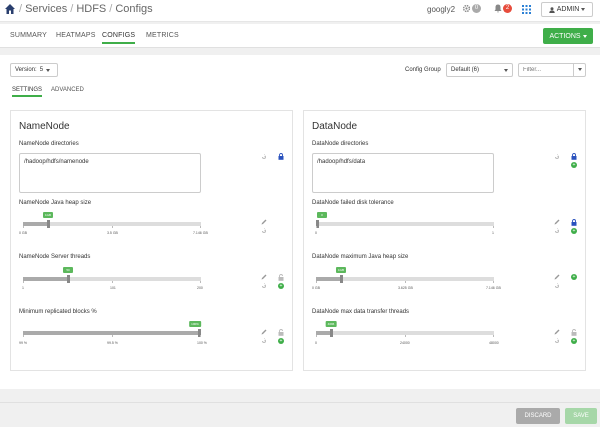  I want to click on version-select: Version: 5, so click(34, 70).